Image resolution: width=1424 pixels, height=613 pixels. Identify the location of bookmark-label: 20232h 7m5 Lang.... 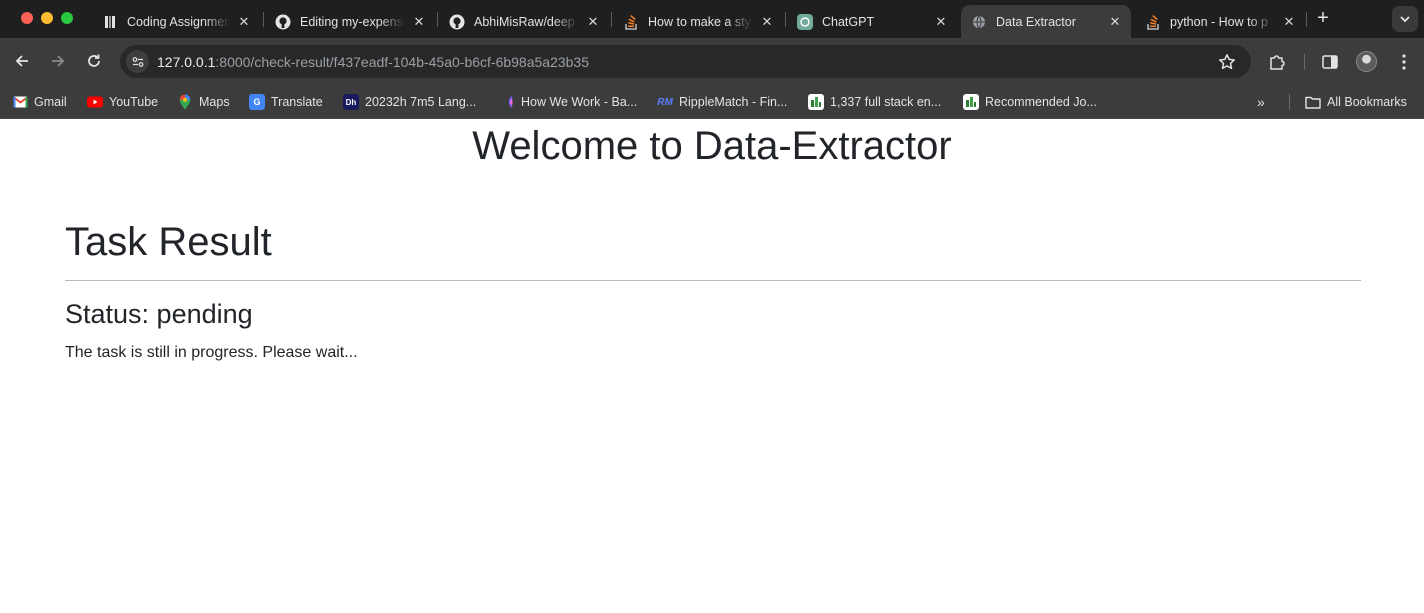
(421, 102).